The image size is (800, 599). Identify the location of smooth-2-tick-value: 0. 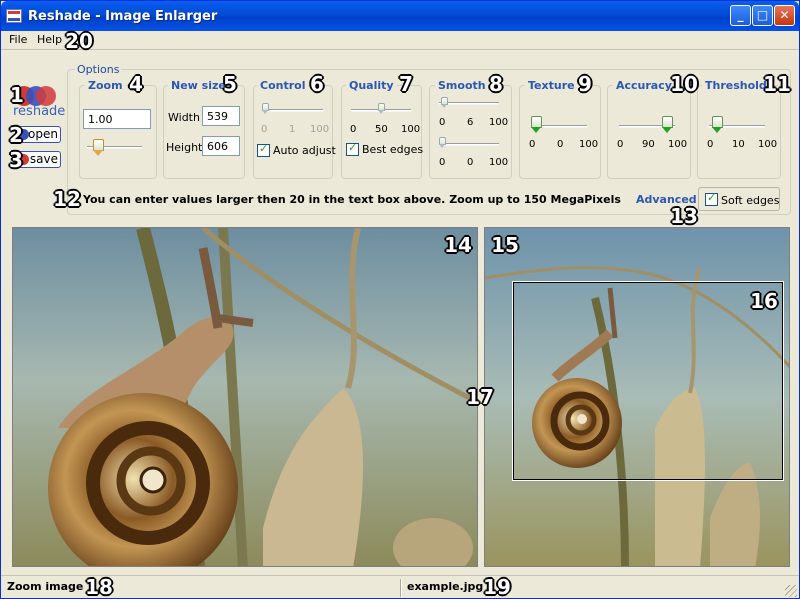
(470, 162).